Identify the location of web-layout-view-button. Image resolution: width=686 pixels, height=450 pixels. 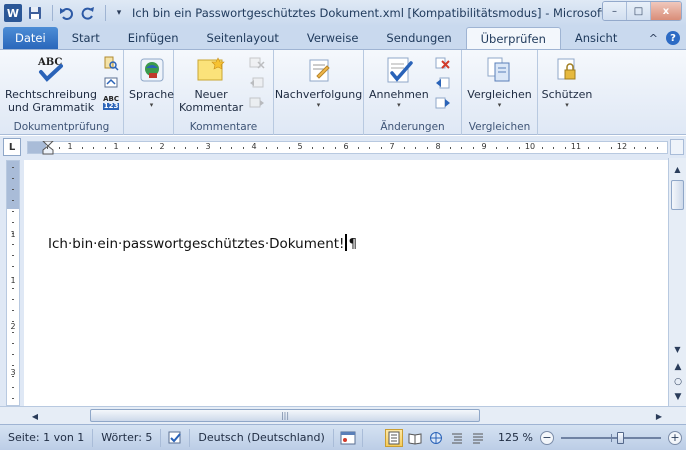
(436, 438).